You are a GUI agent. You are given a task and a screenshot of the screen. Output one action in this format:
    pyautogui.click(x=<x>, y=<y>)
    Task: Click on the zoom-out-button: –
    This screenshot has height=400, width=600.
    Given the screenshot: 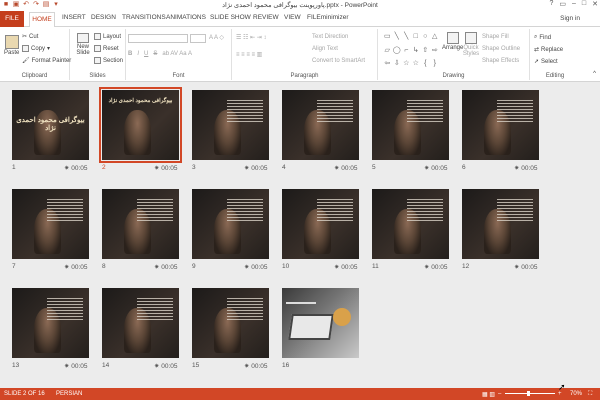 What is the action you would take?
    pyautogui.click(x=499, y=394)
    